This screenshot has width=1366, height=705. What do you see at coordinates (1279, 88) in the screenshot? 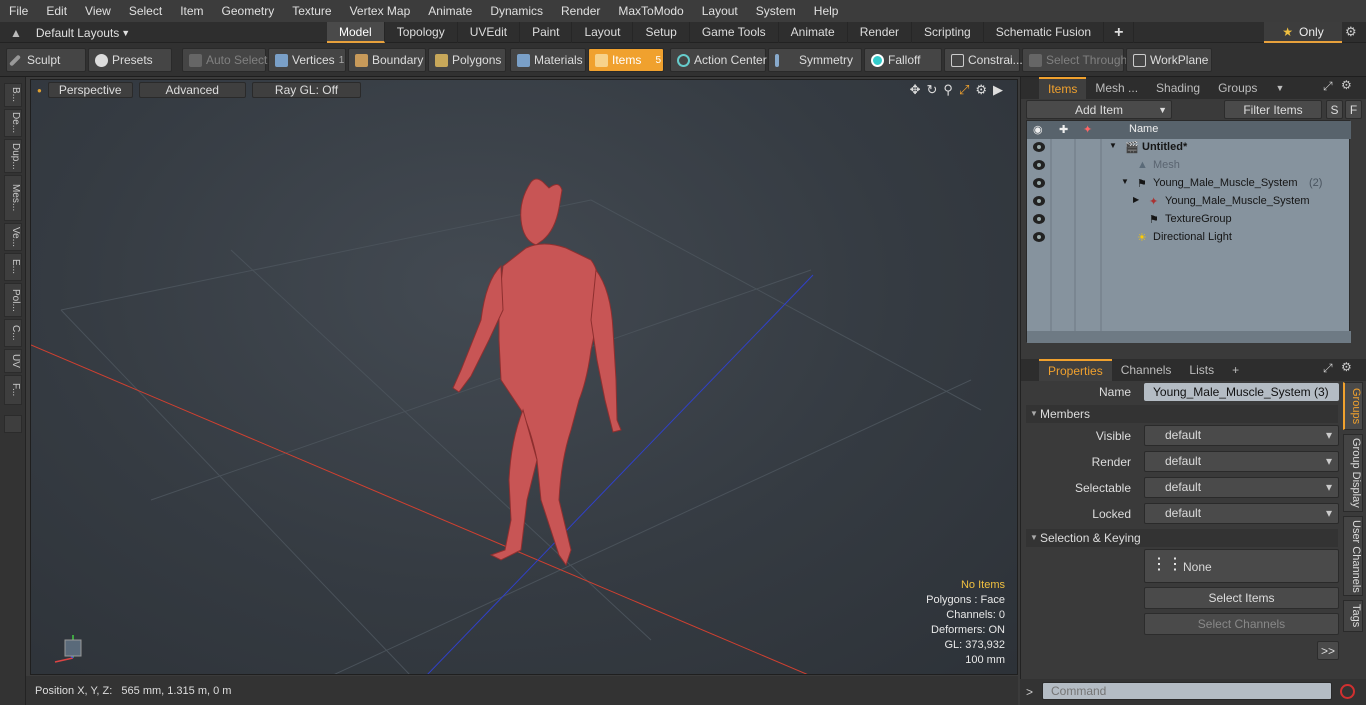
I see `chevron-down-icon: ▼` at bounding box center [1279, 88].